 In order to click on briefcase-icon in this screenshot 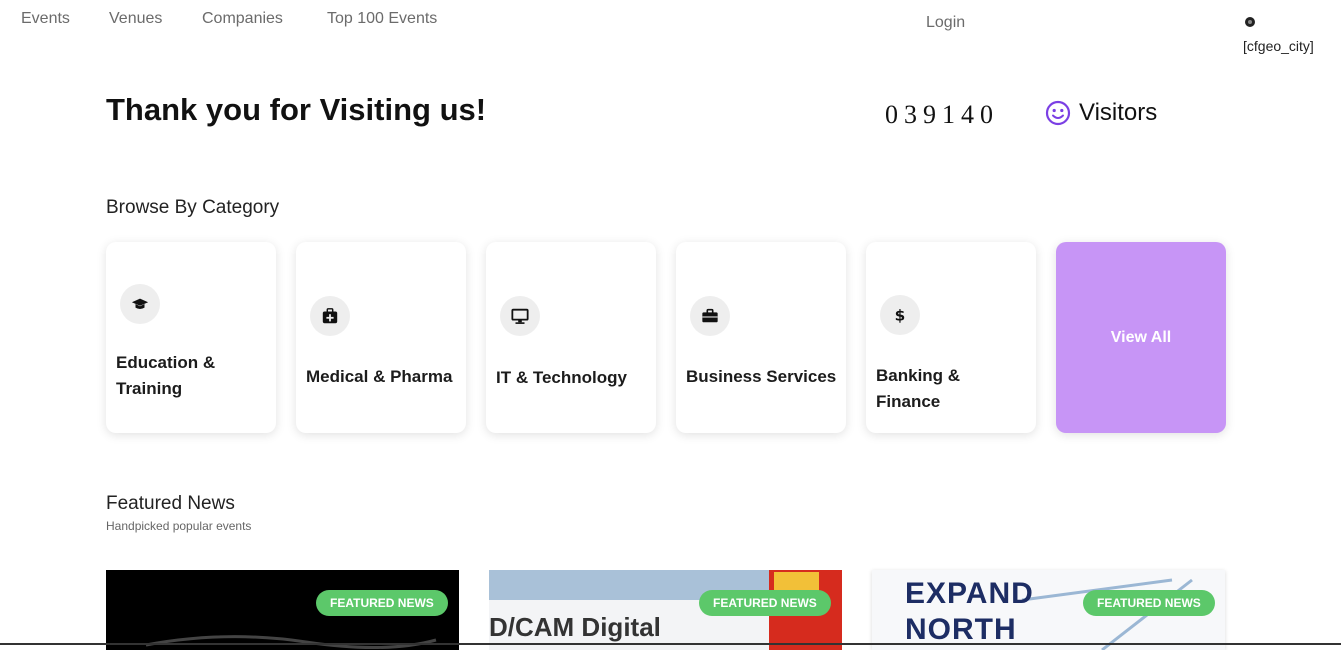, I will do `click(710, 316)`.